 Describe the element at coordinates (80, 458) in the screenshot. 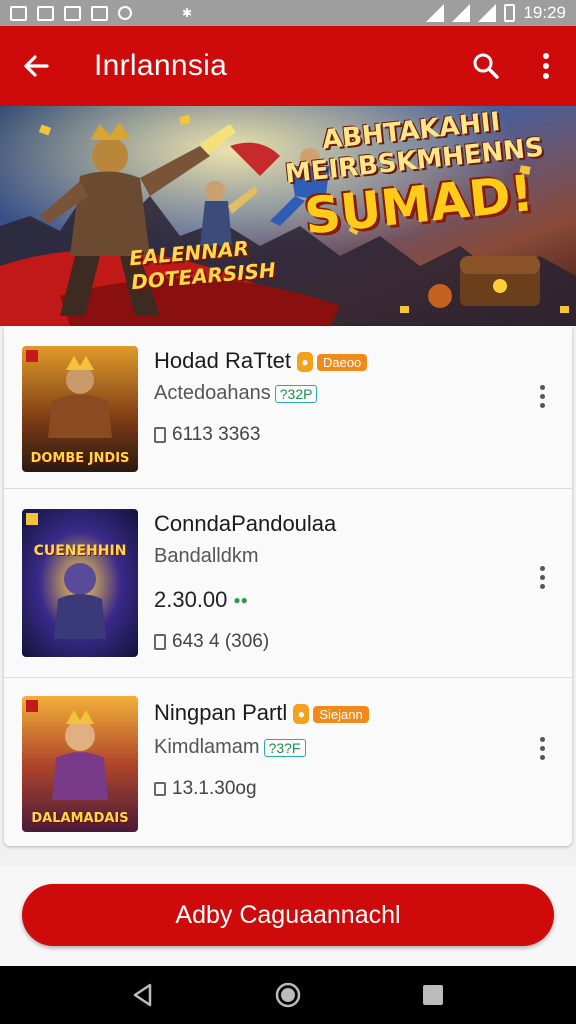

I see `item-cover-text: DOMBE JNDIS` at that location.